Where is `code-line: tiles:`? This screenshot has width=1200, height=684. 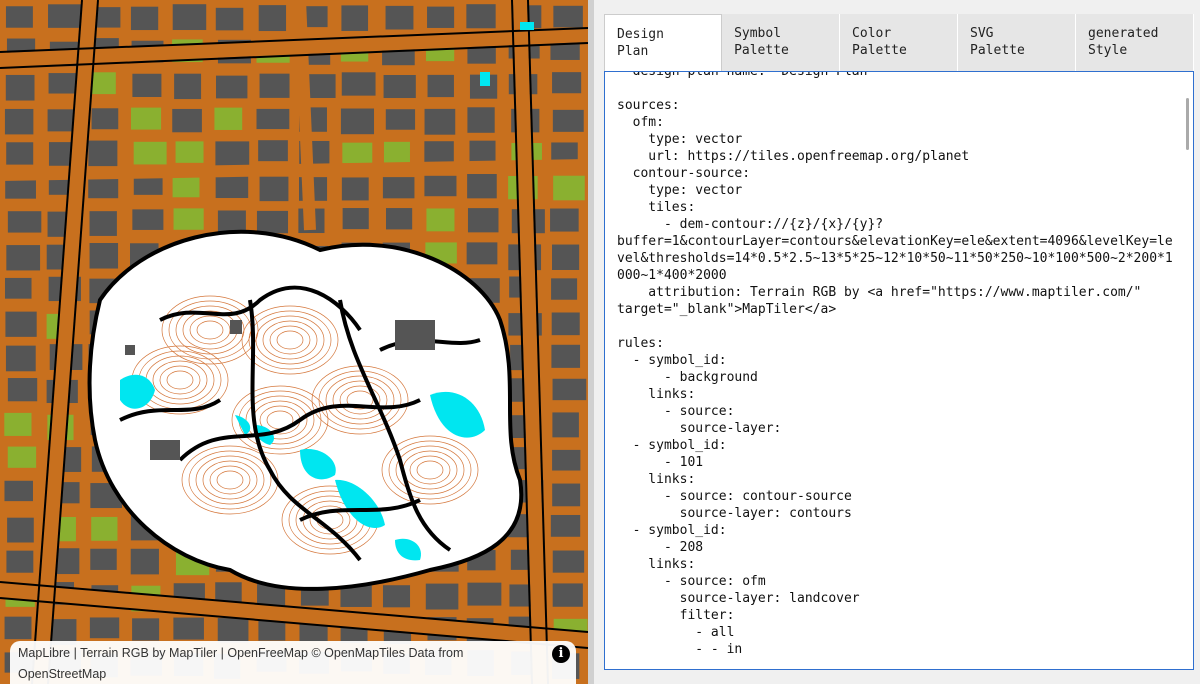
code-line: tiles: is located at coordinates (895, 207).